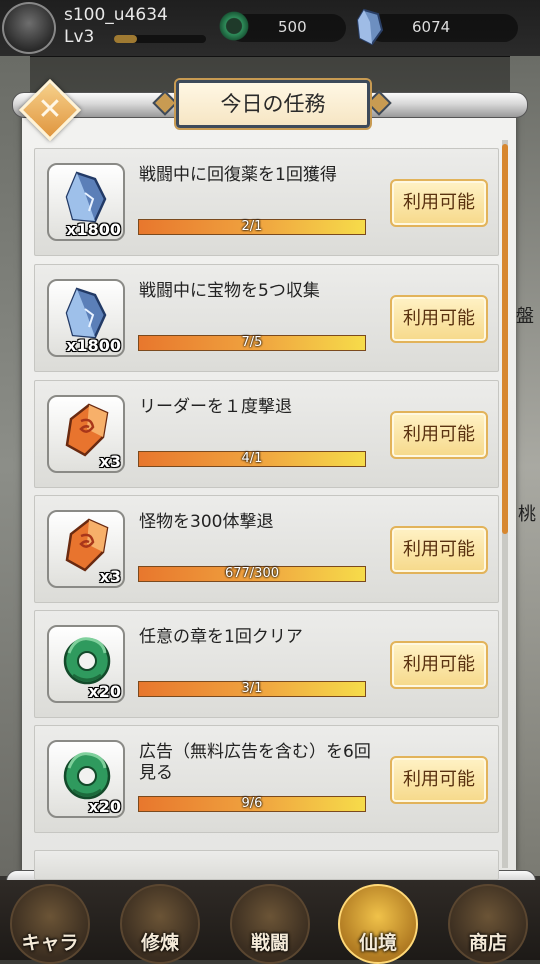 This screenshot has width=540, height=964. What do you see at coordinates (377, 943) in the screenshot?
I see `nav-label: 仙境` at bounding box center [377, 943].